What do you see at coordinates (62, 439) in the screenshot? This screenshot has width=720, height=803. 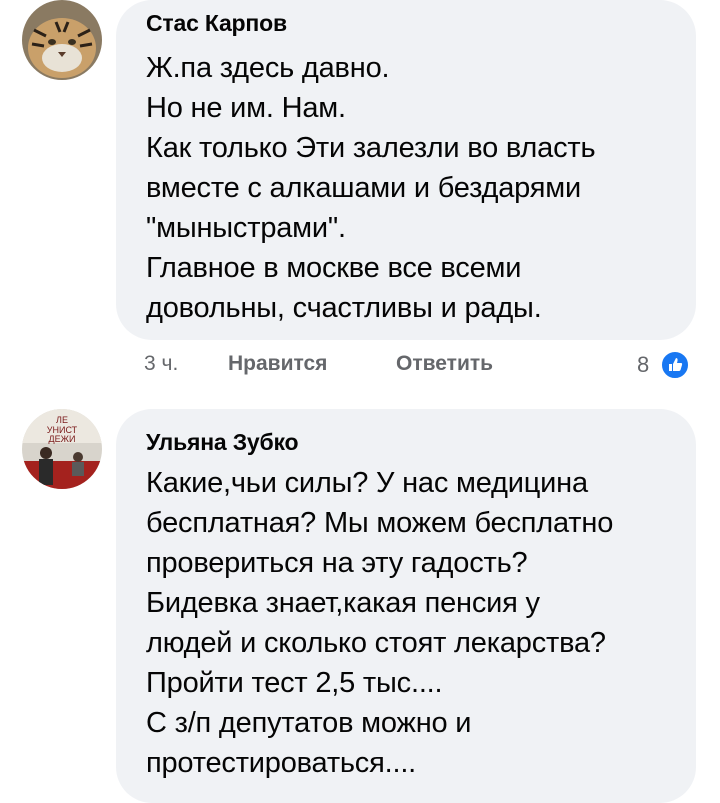 I see `svg-text: ДЕЖИ` at bounding box center [62, 439].